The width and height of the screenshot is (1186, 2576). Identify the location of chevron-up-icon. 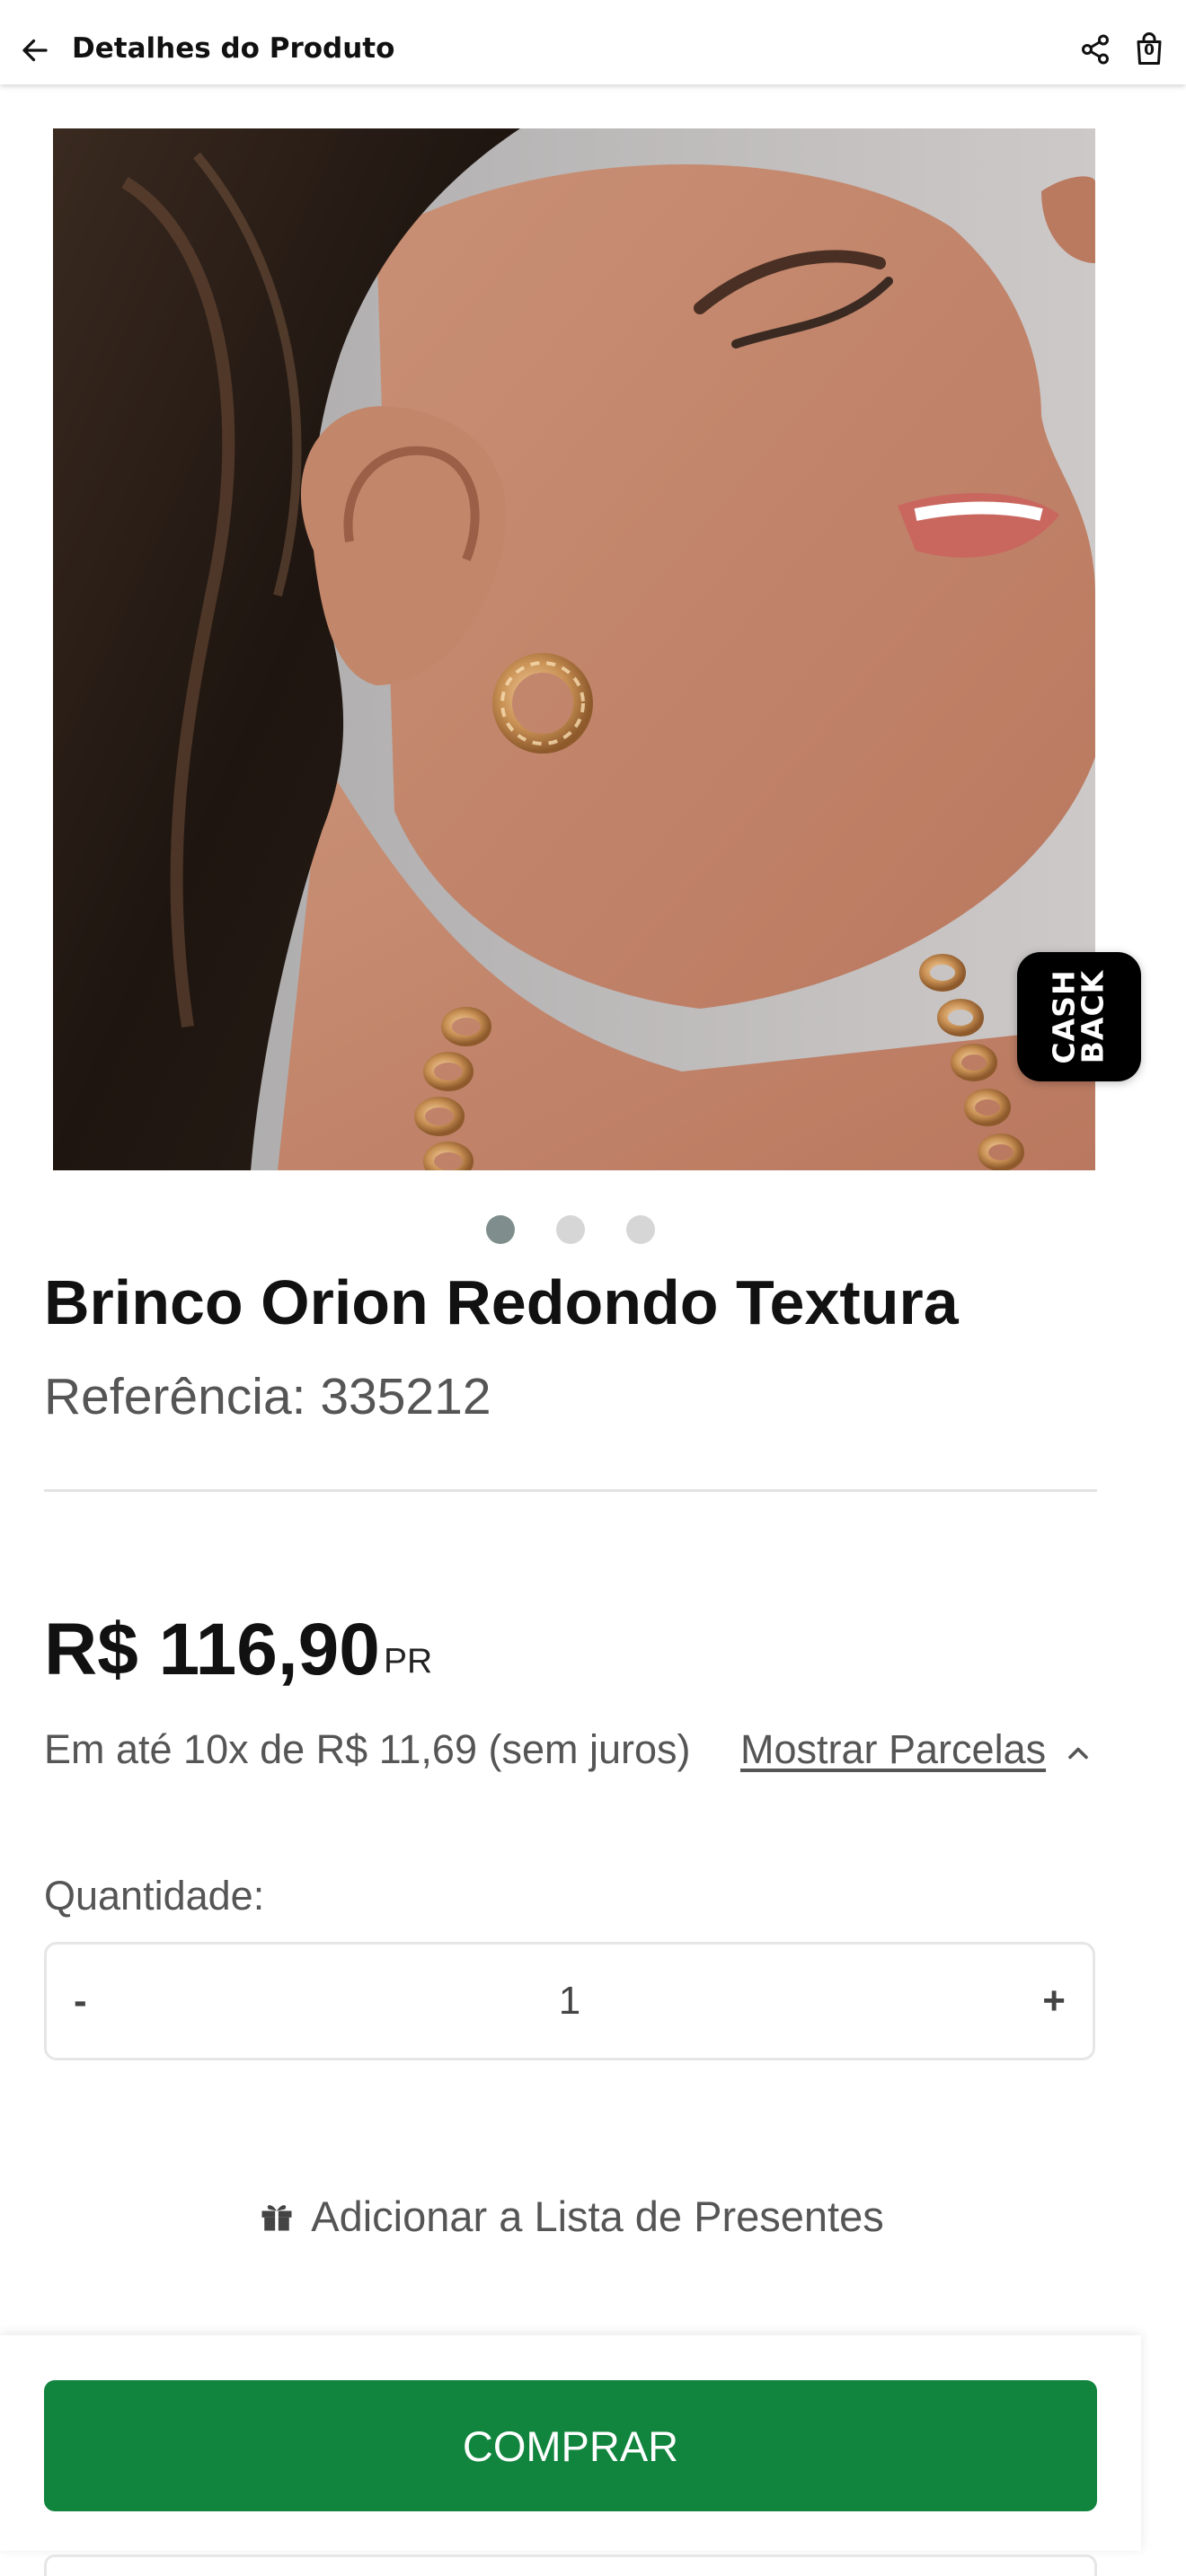
(1078, 1753).